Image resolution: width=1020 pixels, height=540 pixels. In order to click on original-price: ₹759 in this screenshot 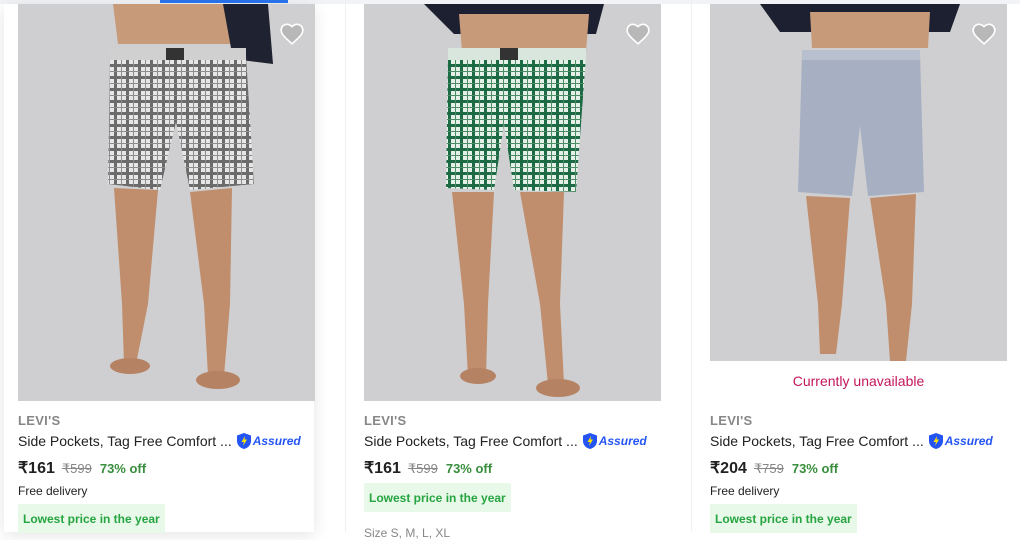, I will do `click(768, 468)`.